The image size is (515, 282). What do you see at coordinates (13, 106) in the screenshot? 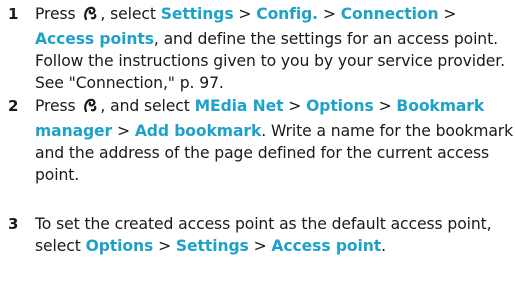
I see `step-number: 2` at bounding box center [13, 106].